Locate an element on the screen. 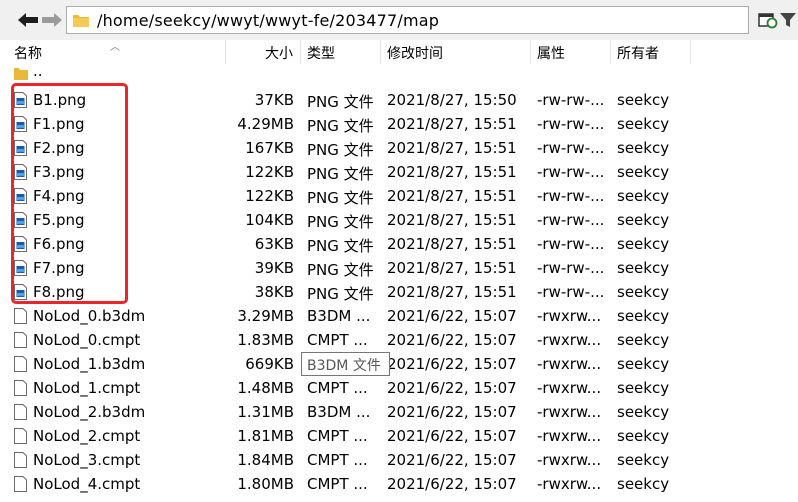 This screenshot has height=502, width=798. file-size: 104KB is located at coordinates (269, 220).